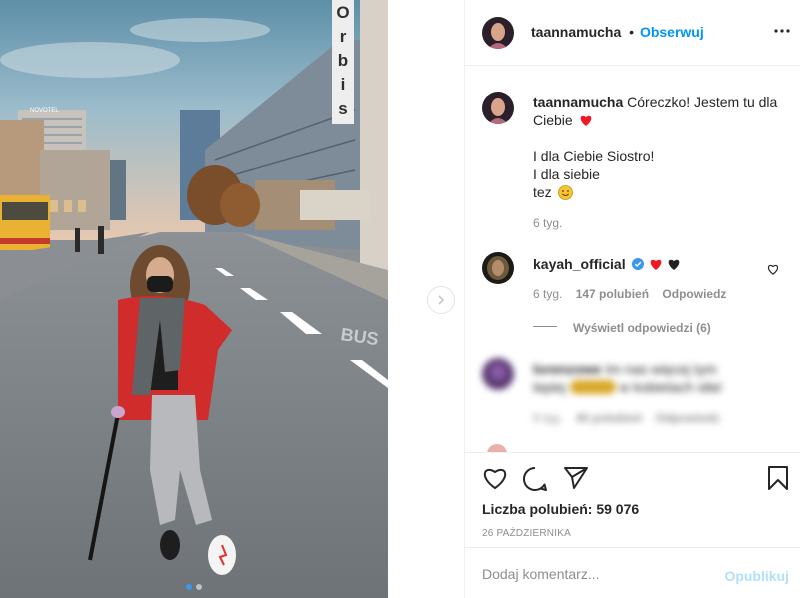 The image size is (800, 598). I want to click on caption-line-5: tez, so click(553, 192).